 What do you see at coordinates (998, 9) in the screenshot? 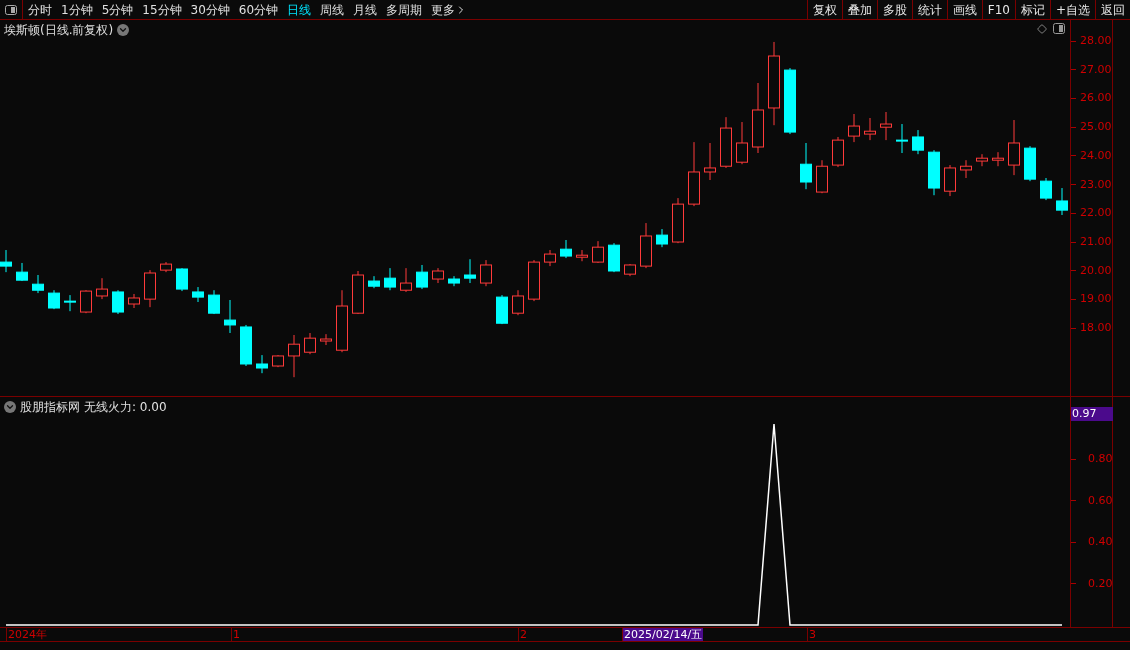
I see `toolbar-button: F10` at bounding box center [998, 9].